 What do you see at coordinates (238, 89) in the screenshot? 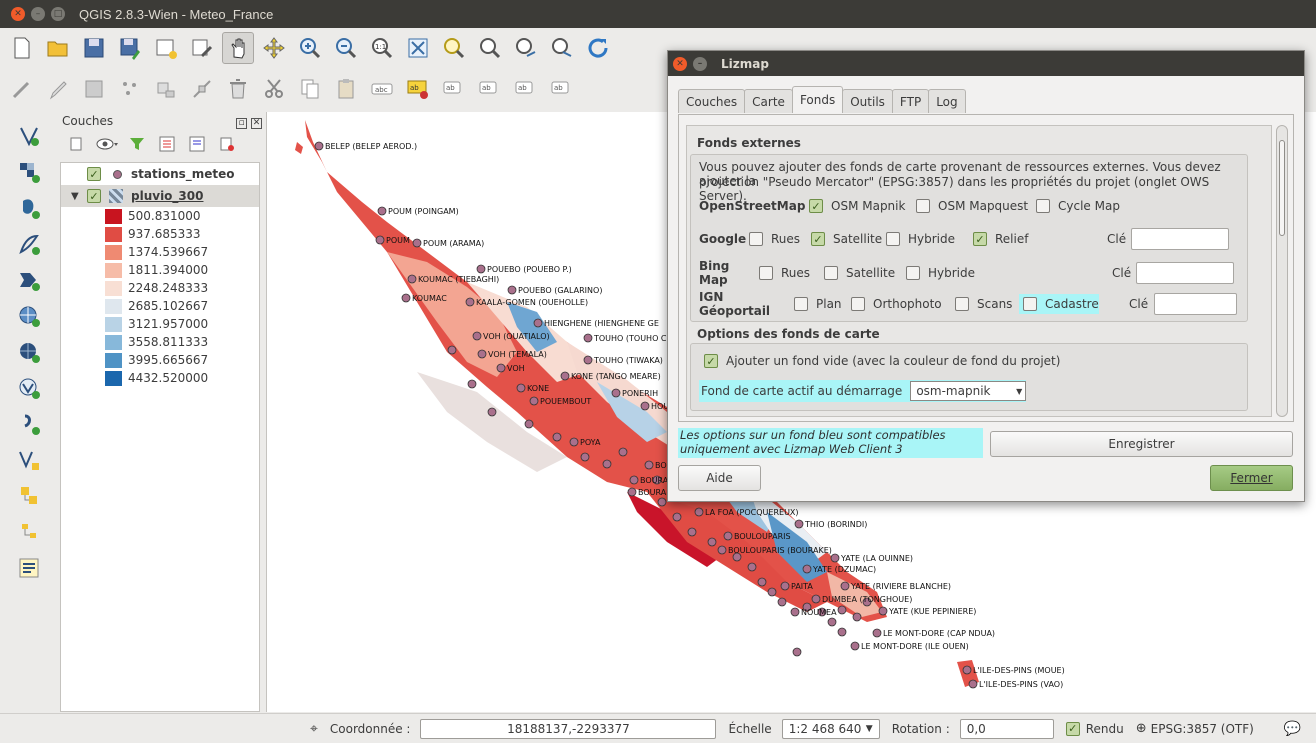
I see `delete-selected-icon` at bounding box center [238, 89].